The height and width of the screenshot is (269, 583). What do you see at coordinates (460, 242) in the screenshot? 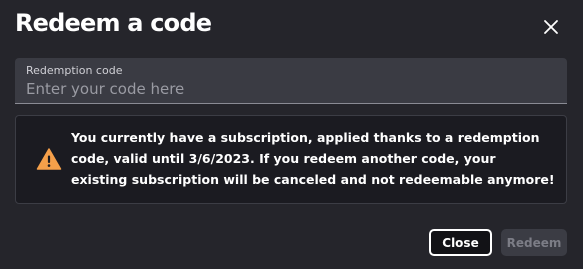
I see `close-button: Close` at bounding box center [460, 242].